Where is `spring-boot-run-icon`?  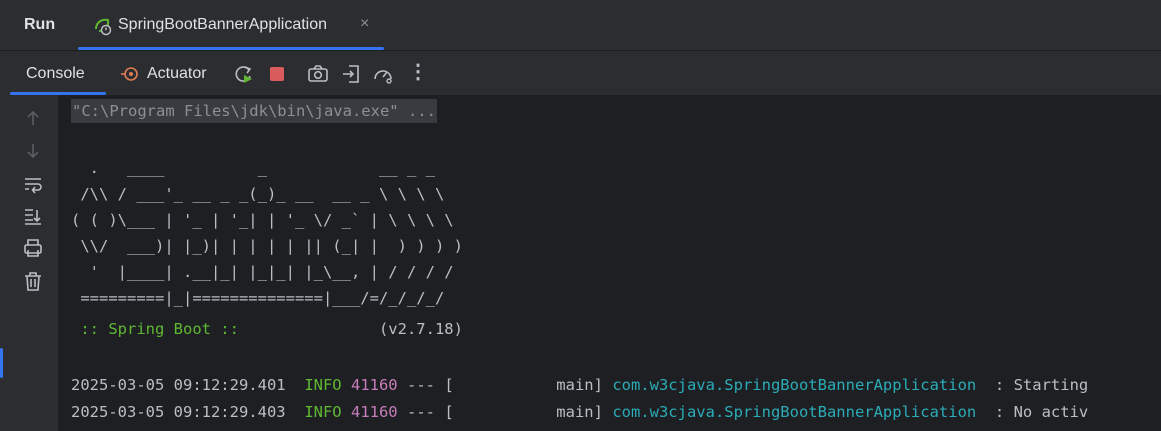 spring-boot-run-icon is located at coordinates (103, 27).